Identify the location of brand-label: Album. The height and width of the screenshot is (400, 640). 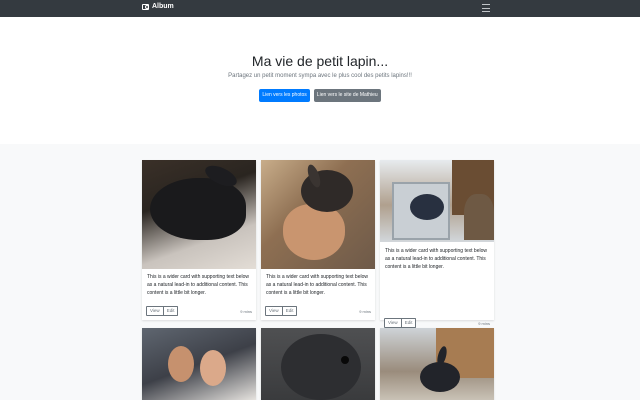
(163, 6).